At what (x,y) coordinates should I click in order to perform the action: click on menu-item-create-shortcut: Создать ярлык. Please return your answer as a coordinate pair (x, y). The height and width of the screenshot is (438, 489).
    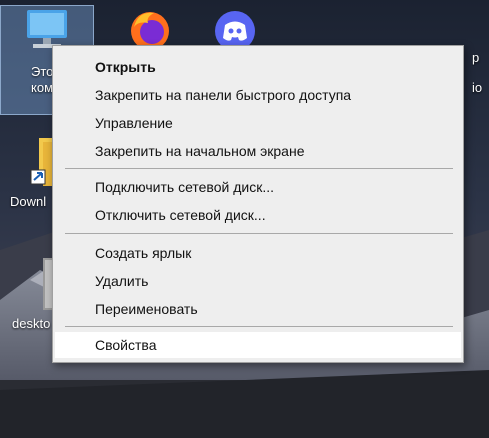
    Looking at the image, I should click on (258, 253).